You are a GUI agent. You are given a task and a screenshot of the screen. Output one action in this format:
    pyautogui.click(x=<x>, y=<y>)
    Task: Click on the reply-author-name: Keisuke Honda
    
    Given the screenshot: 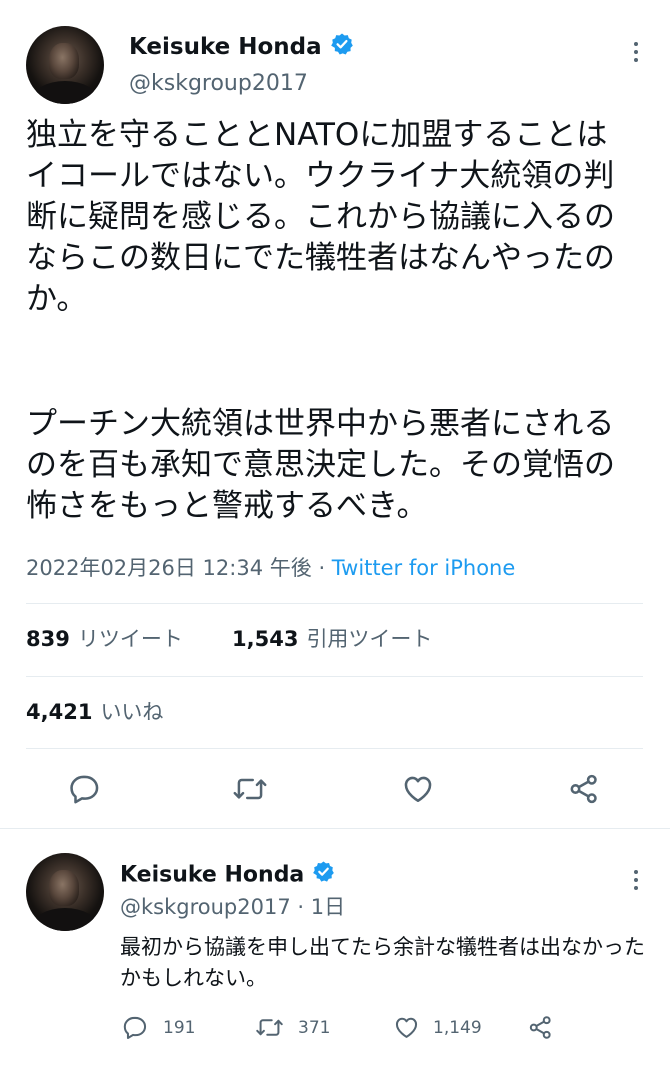 What is the action you would take?
    pyautogui.click(x=227, y=875)
    